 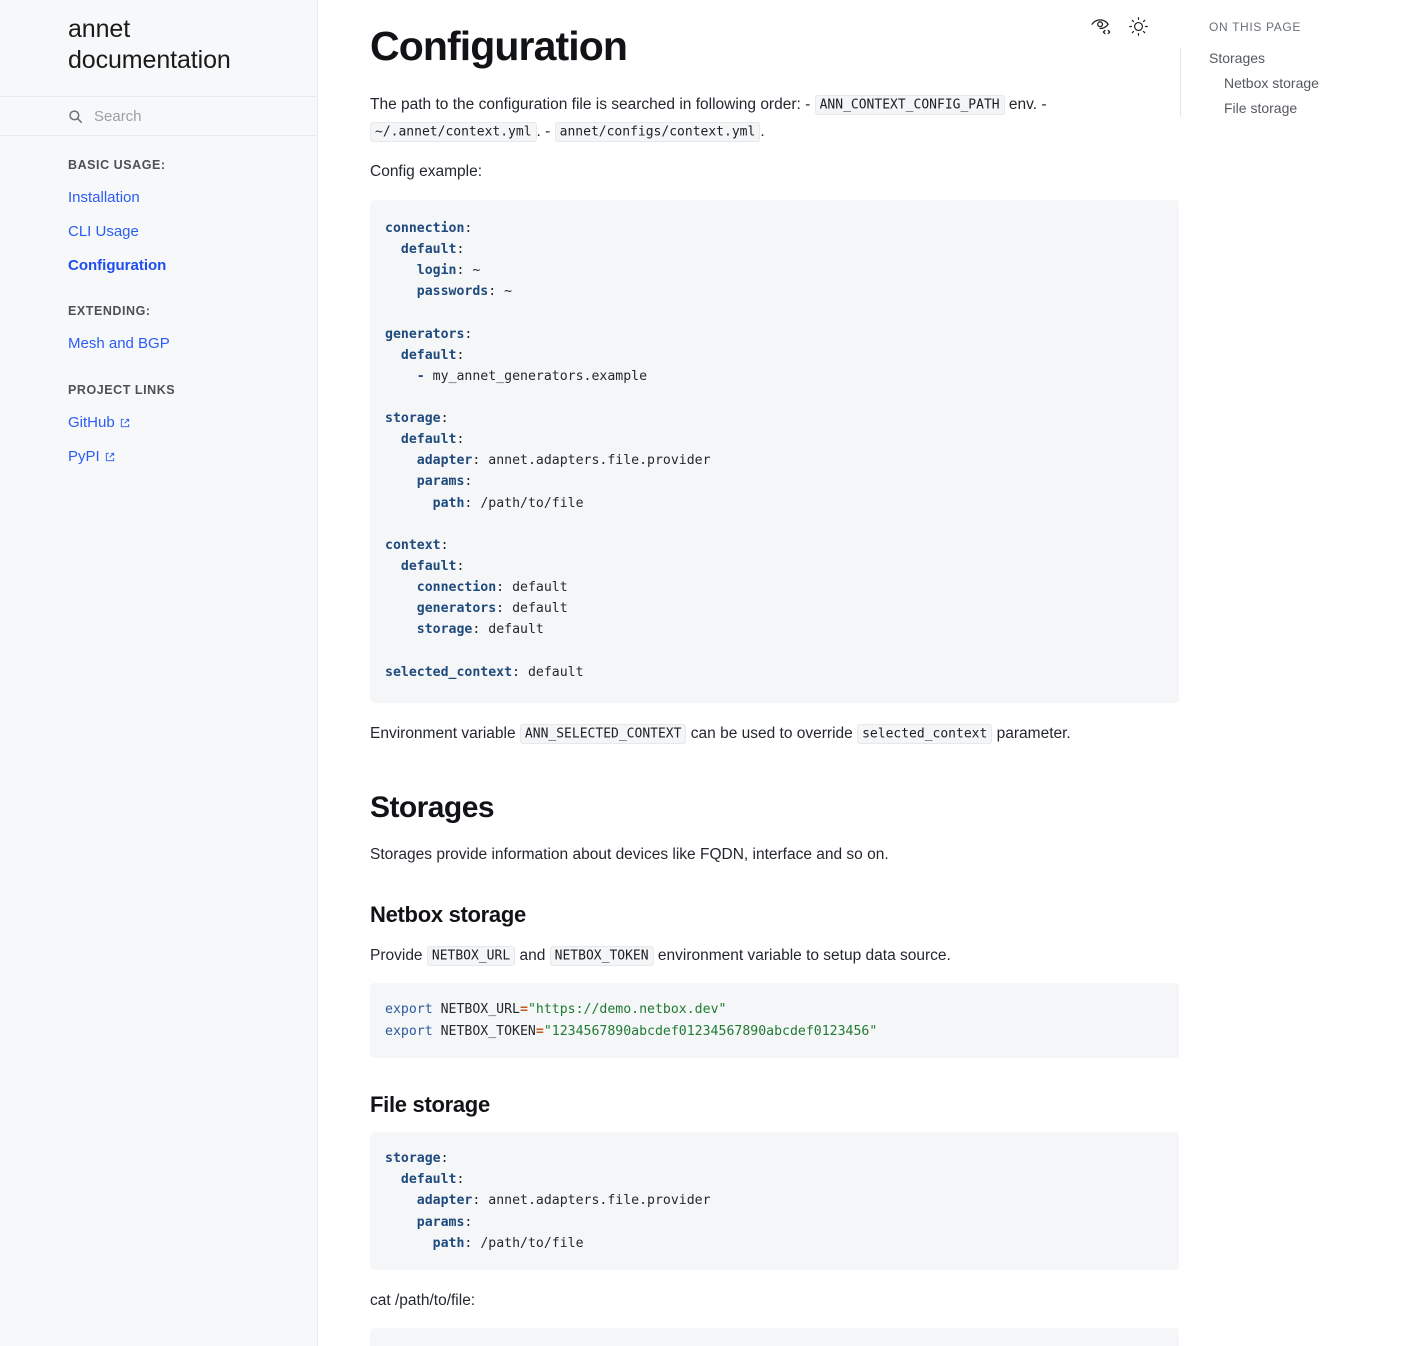 I want to click on intro-text-after: ., so click(x=762, y=131).